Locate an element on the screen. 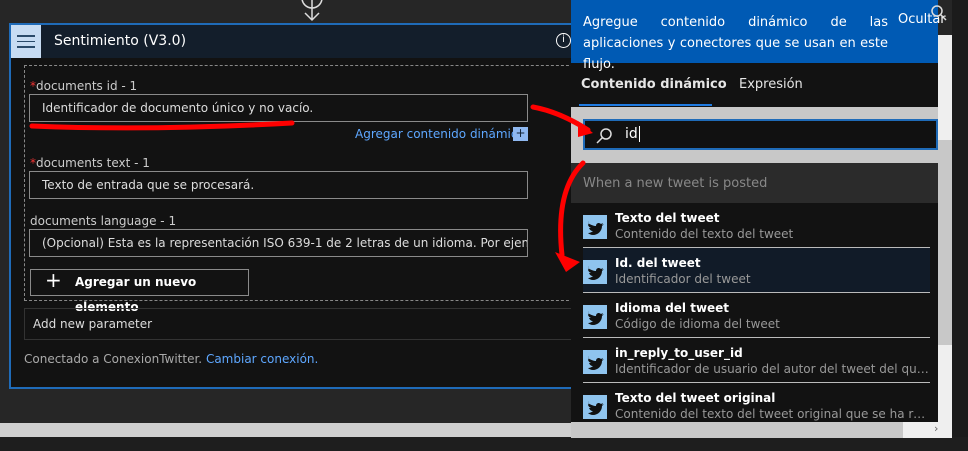 Image resolution: width=968 pixels, height=451 pixels. active-tab-indicator is located at coordinates (645, 105).